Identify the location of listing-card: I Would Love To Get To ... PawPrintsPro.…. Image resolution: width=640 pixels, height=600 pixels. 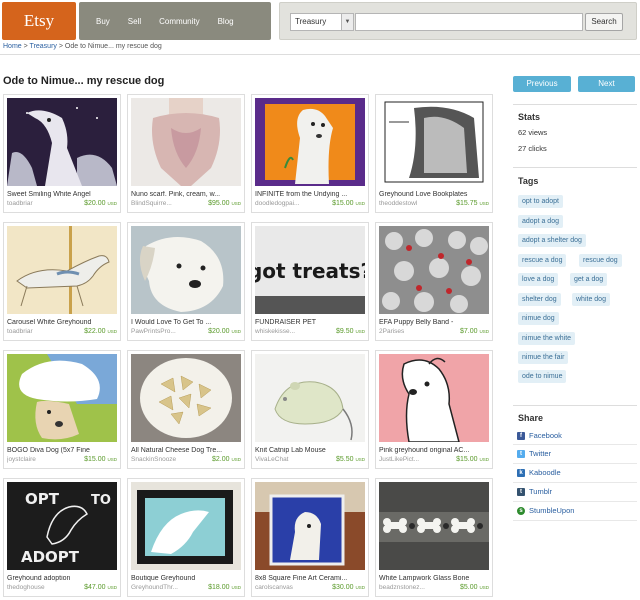
(186, 281).